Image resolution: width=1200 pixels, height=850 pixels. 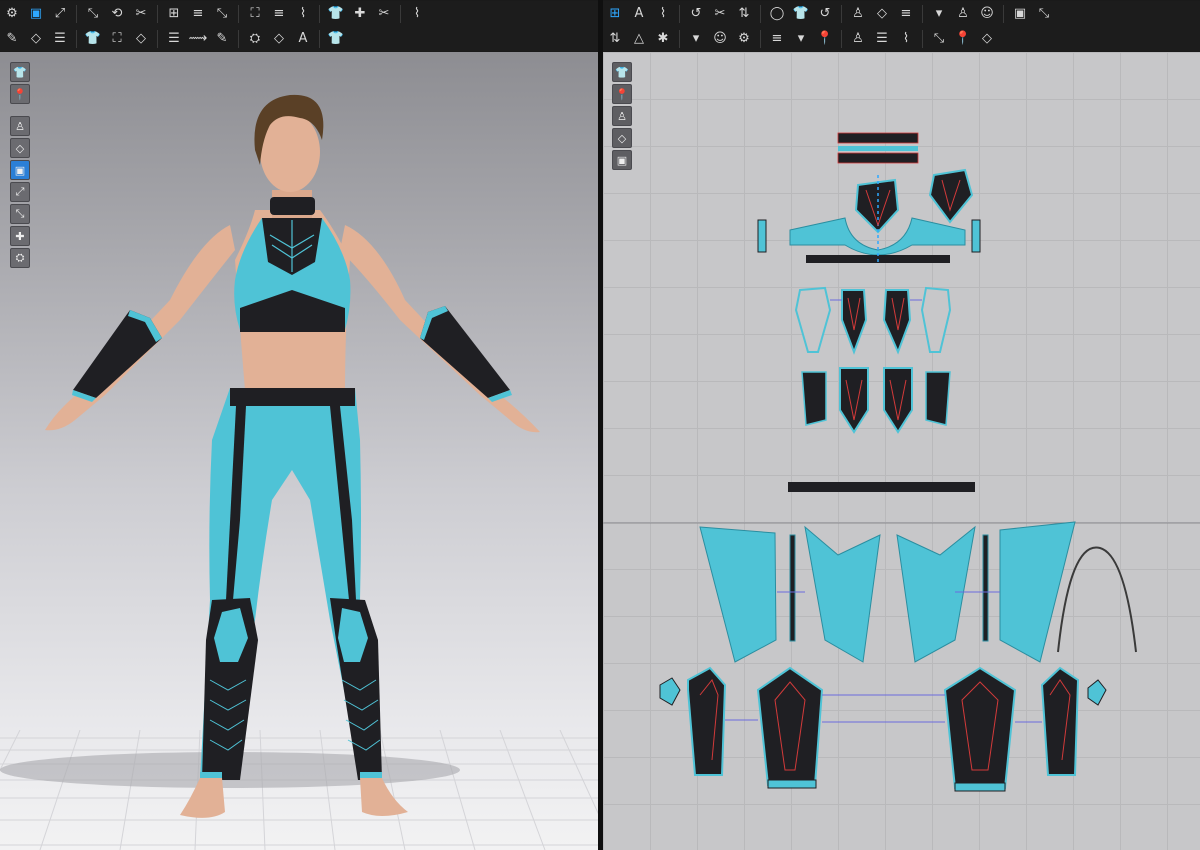 What do you see at coordinates (303, 39) in the screenshot?
I see `tape-icon: A` at bounding box center [303, 39].